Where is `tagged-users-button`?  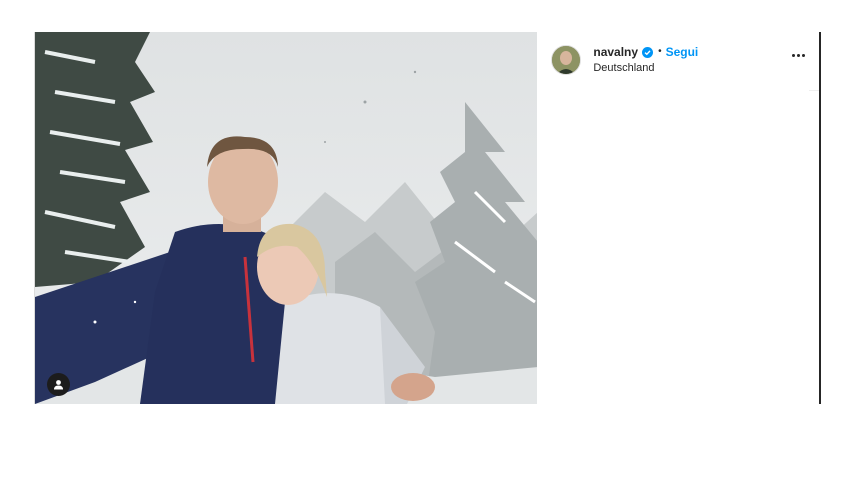 tagged-users-button is located at coordinates (58, 384).